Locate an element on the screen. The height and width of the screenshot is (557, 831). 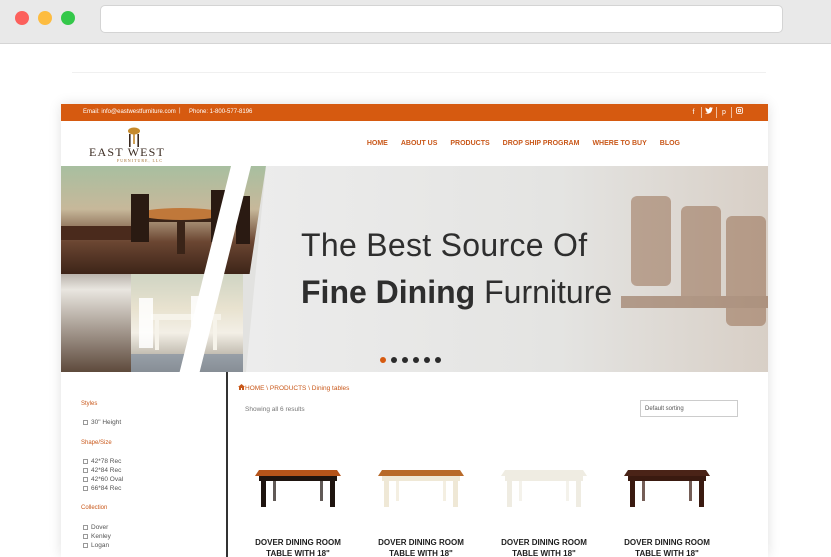
maximize-window-button is located at coordinates (68, 18).